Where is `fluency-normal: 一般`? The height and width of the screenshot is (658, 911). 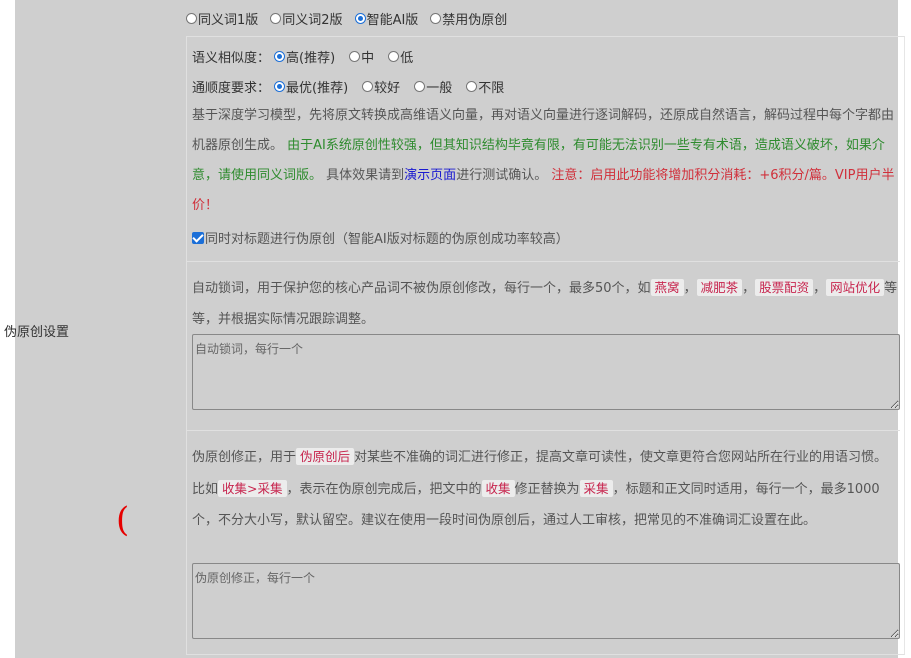
fluency-normal: 一般 is located at coordinates (433, 86).